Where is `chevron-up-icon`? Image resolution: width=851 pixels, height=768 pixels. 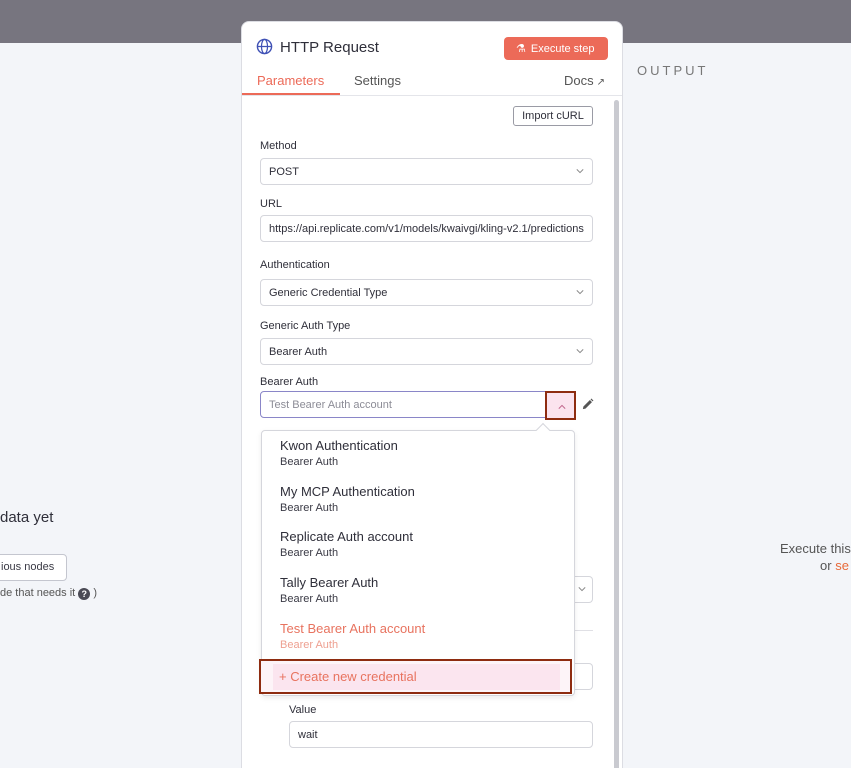
chevron-up-icon is located at coordinates (562, 406).